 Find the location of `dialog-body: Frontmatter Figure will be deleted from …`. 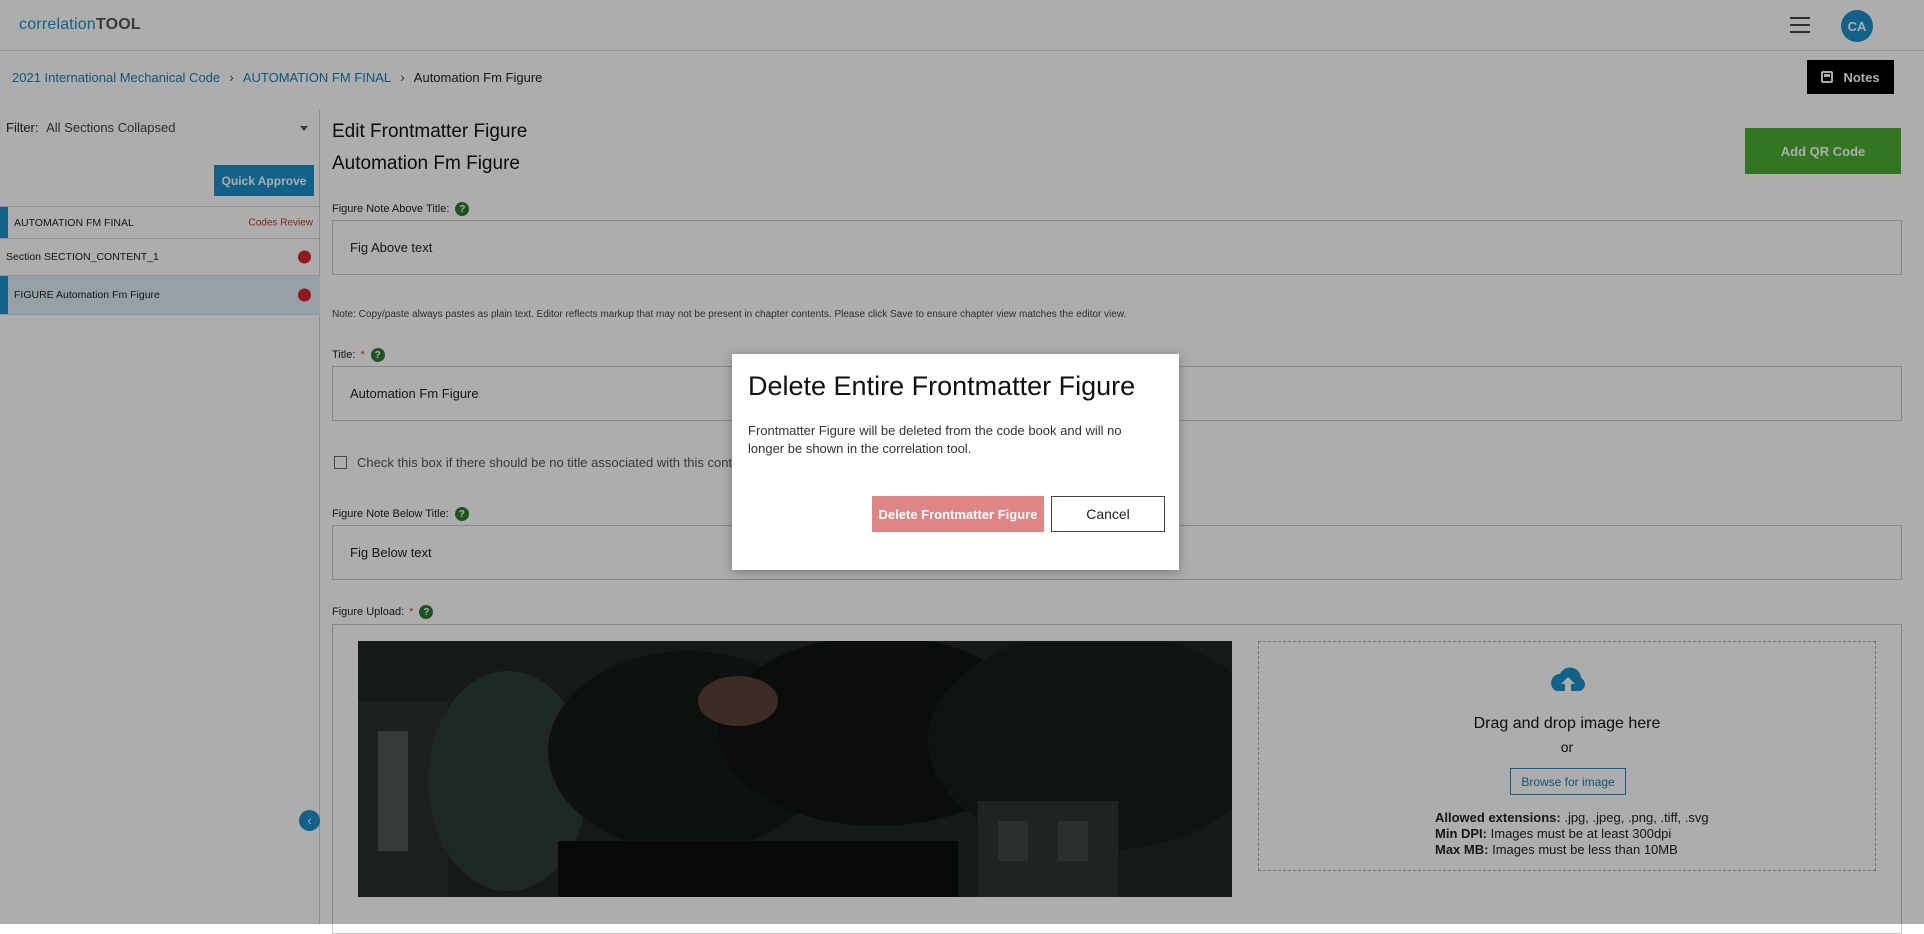

dialog-body: Frontmatter Figure will be deleted from … is located at coordinates (935, 439).